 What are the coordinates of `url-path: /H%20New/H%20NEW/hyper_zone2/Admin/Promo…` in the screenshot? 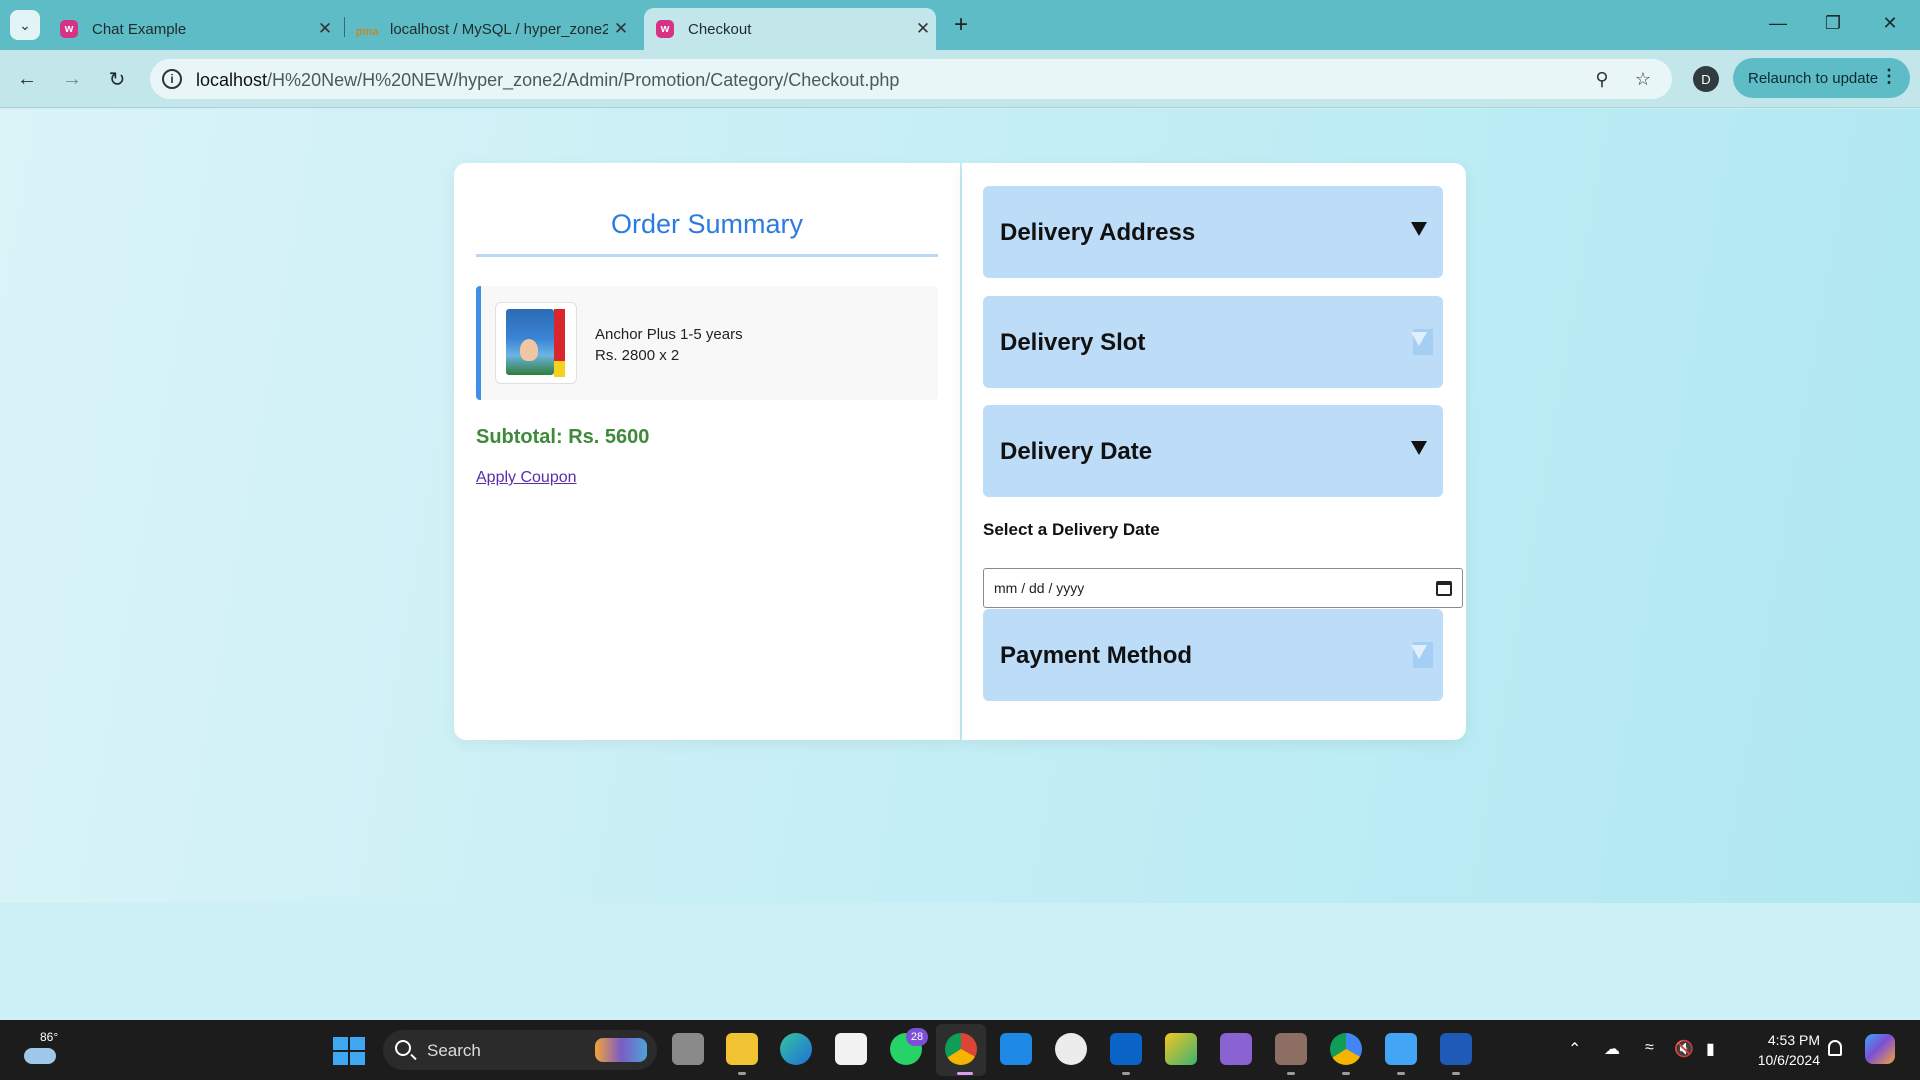 It's located at (583, 80).